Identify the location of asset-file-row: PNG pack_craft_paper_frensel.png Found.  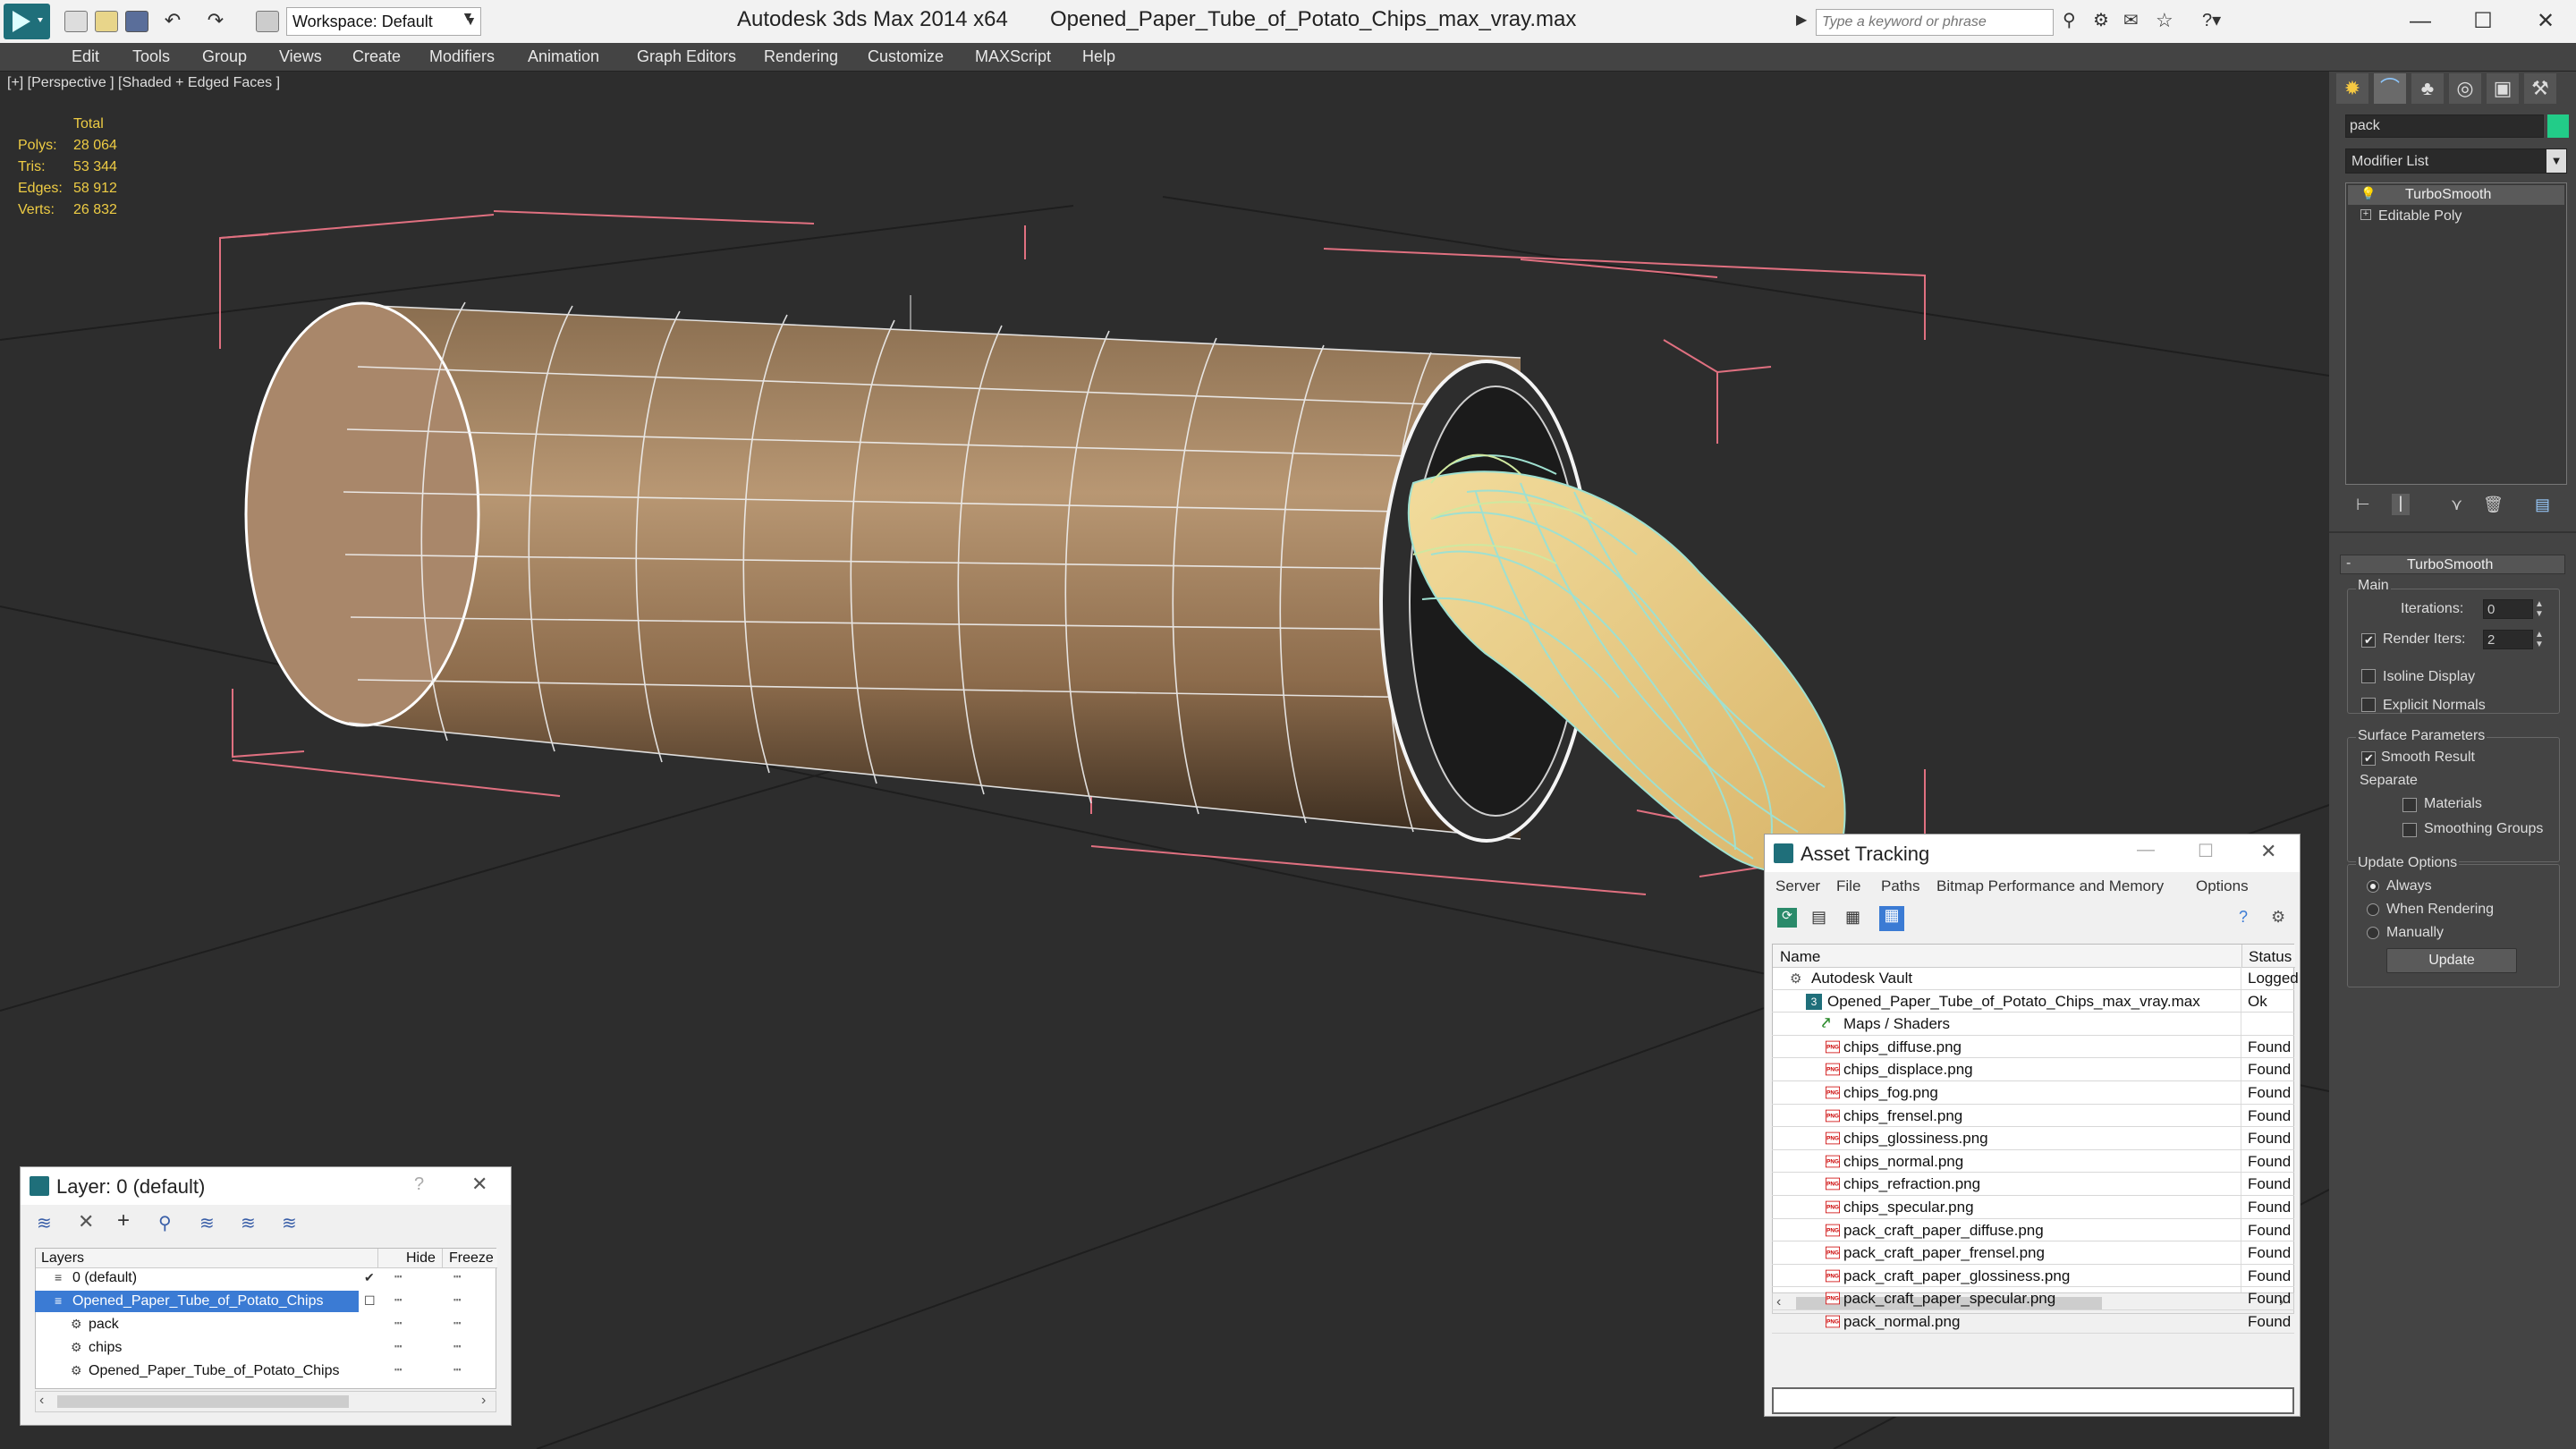
(2033, 1253).